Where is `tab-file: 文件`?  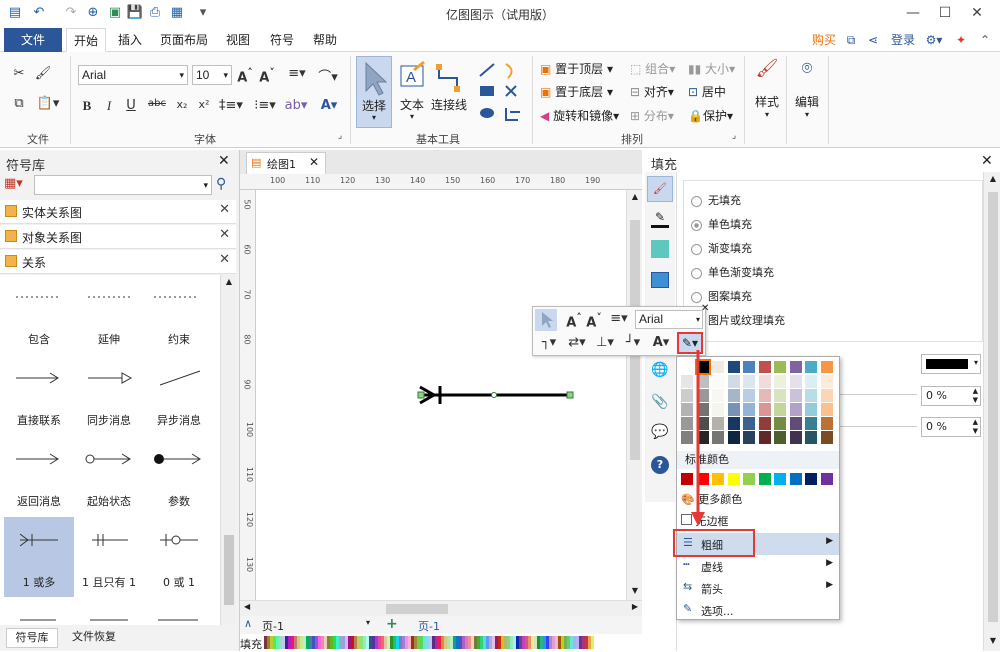 tab-file: 文件 is located at coordinates (33, 40).